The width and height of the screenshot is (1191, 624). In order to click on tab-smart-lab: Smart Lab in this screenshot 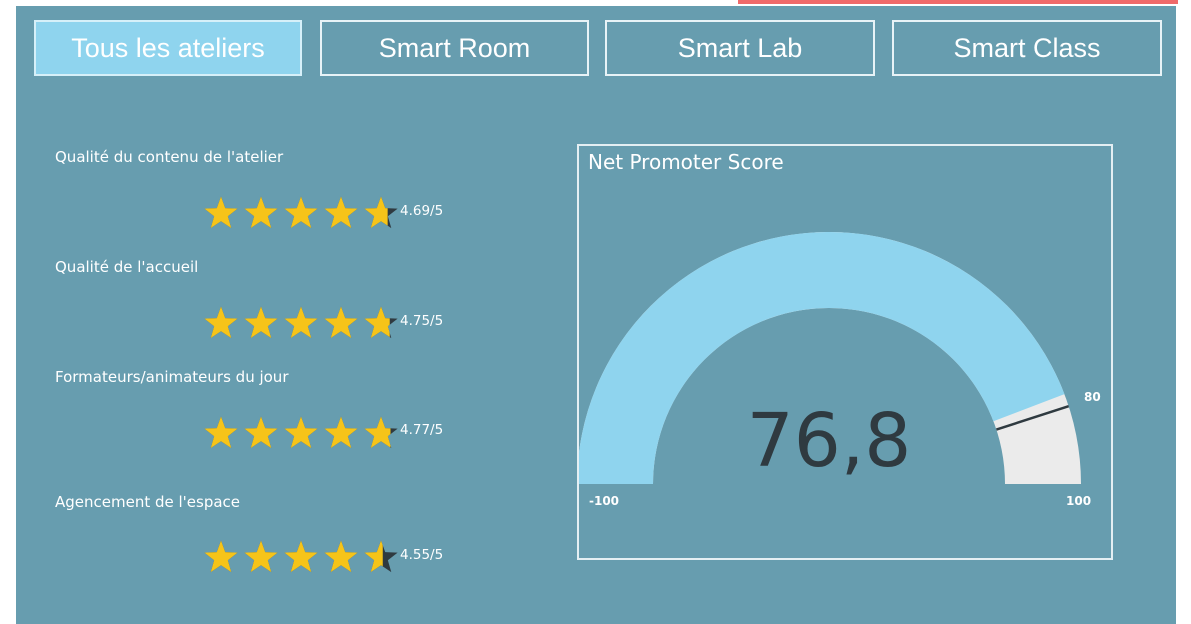, I will do `click(740, 48)`.